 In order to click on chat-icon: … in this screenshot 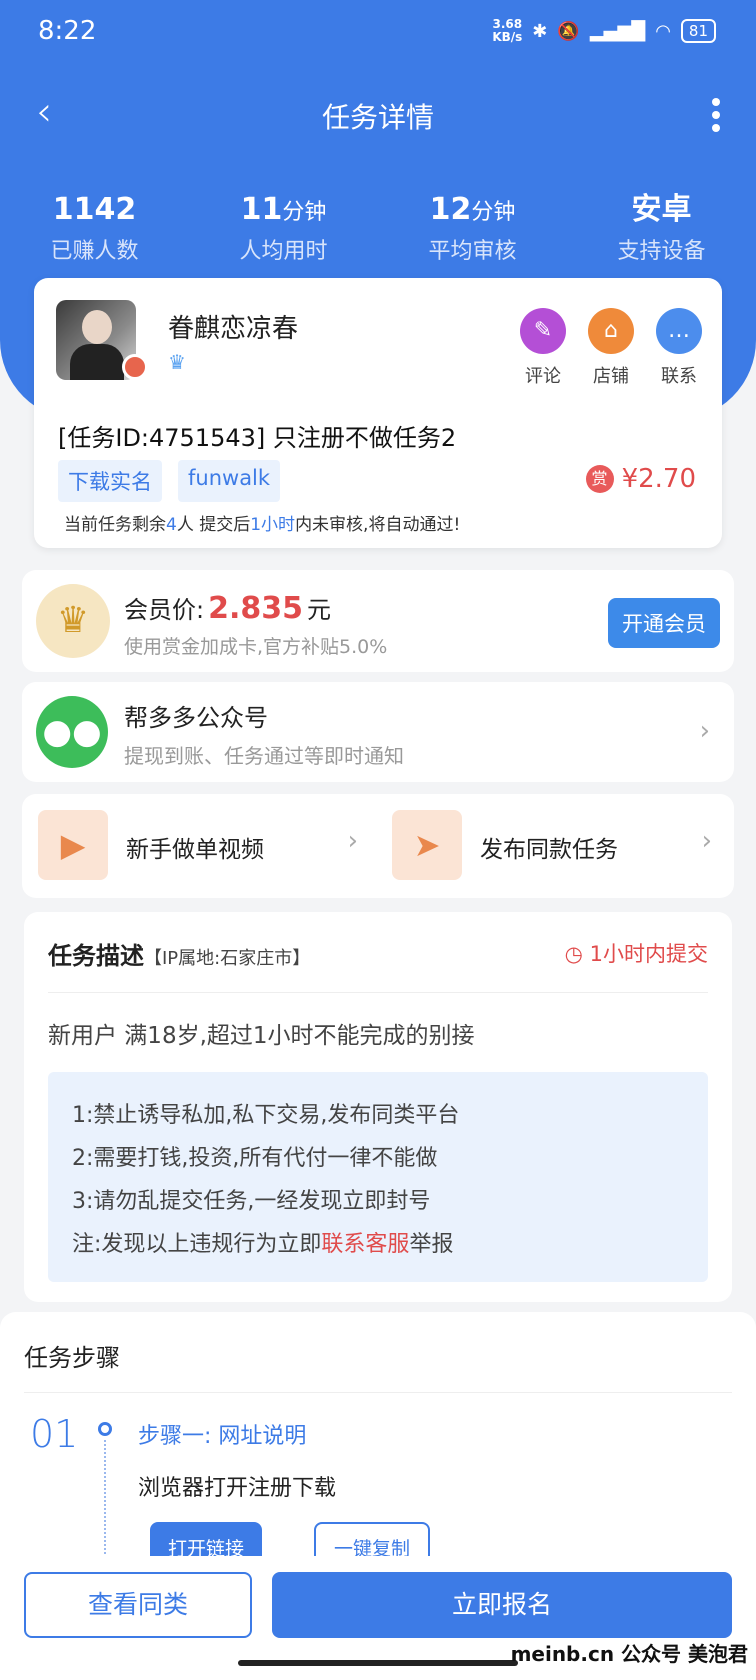, I will do `click(679, 331)`.